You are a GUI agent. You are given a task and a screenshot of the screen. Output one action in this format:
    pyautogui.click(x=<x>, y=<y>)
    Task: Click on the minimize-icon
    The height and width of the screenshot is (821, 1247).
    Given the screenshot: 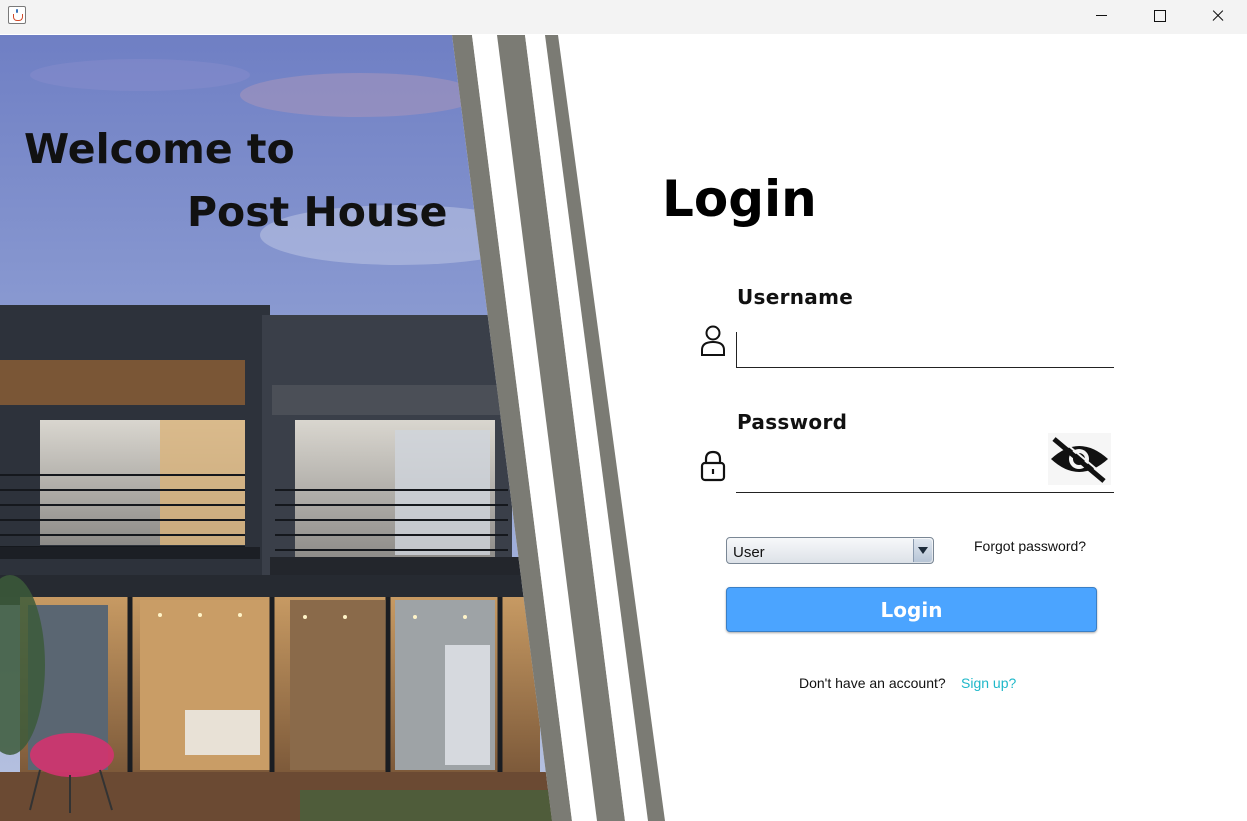 What is the action you would take?
    pyautogui.click(x=1101, y=16)
    